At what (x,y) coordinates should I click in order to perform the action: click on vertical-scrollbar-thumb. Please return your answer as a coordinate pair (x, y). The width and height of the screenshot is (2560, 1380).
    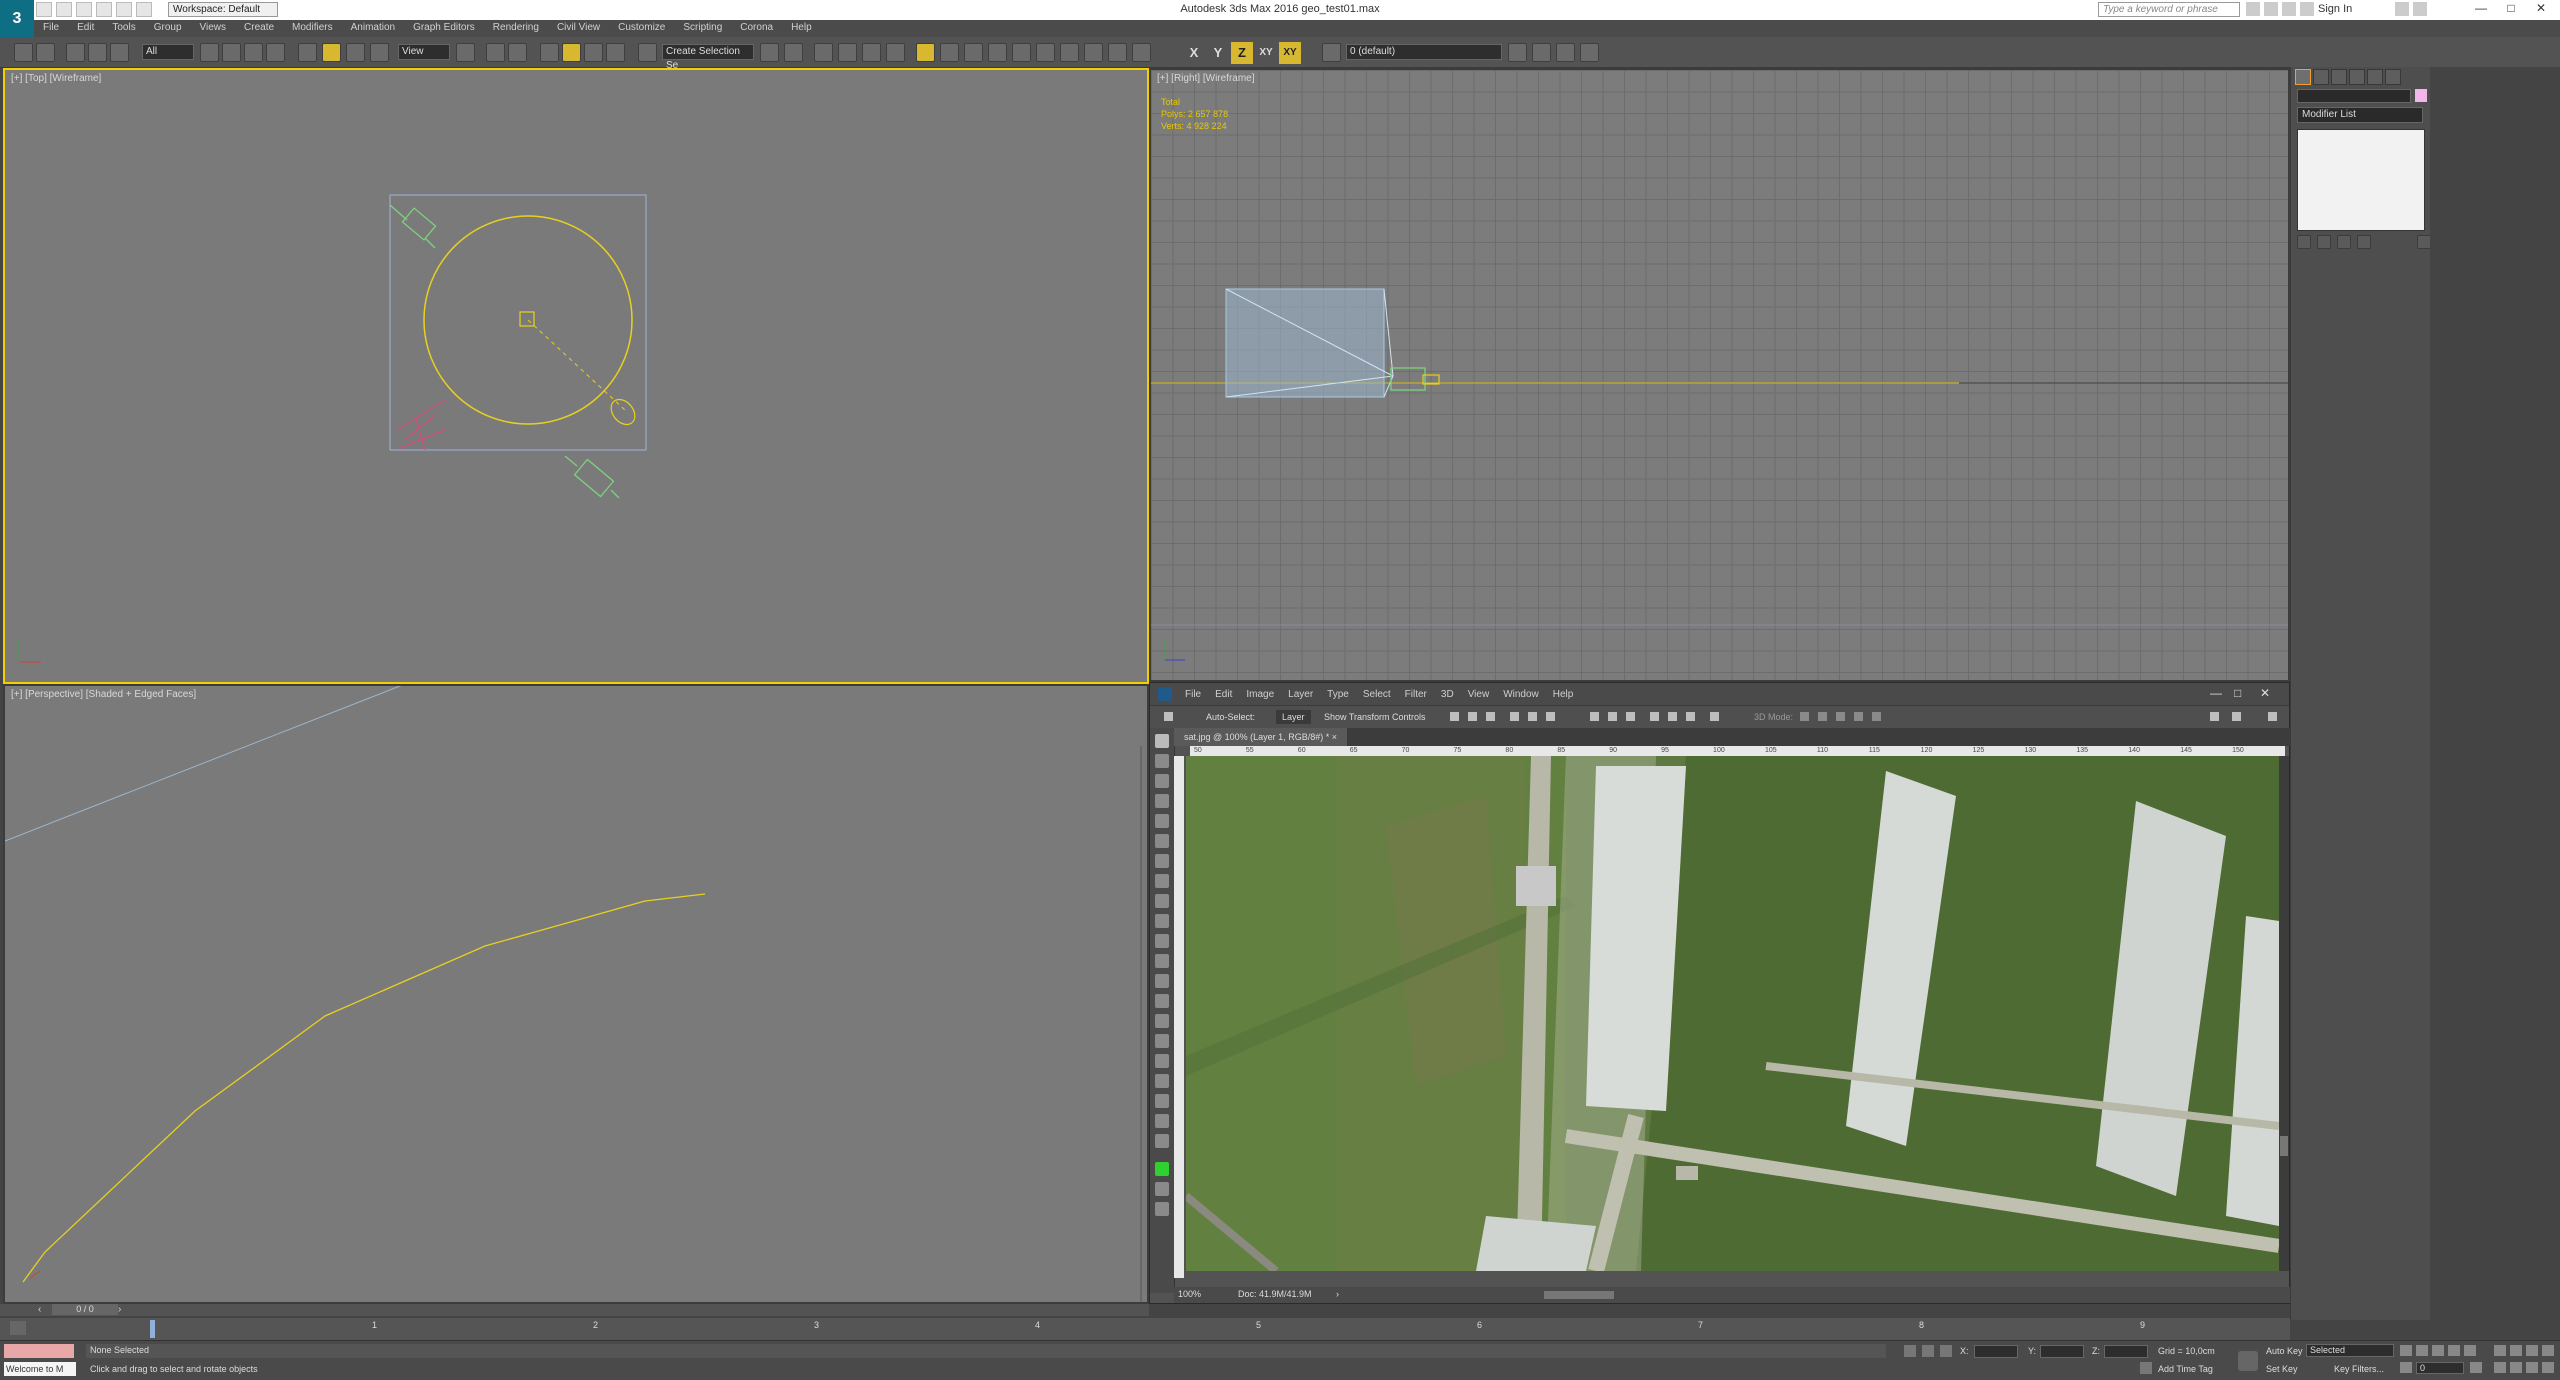
    Looking at the image, I should click on (2284, 1146).